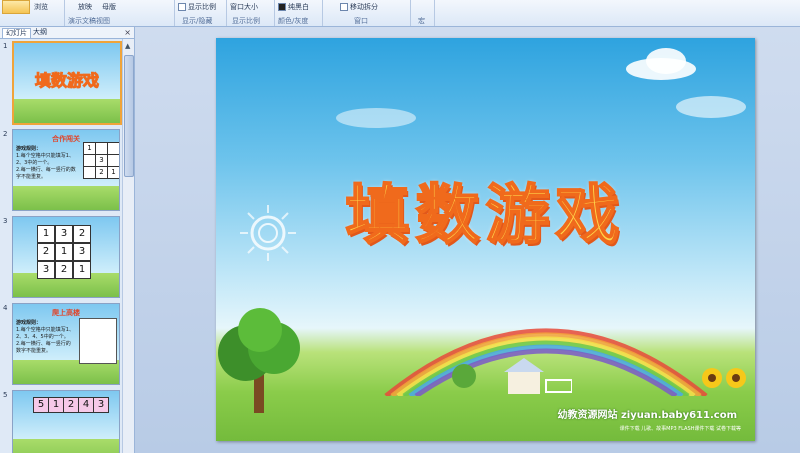 The height and width of the screenshot is (453, 800). I want to click on ribbon-group-show-hide: 显示比例 显示/隐藏, so click(200, 13).